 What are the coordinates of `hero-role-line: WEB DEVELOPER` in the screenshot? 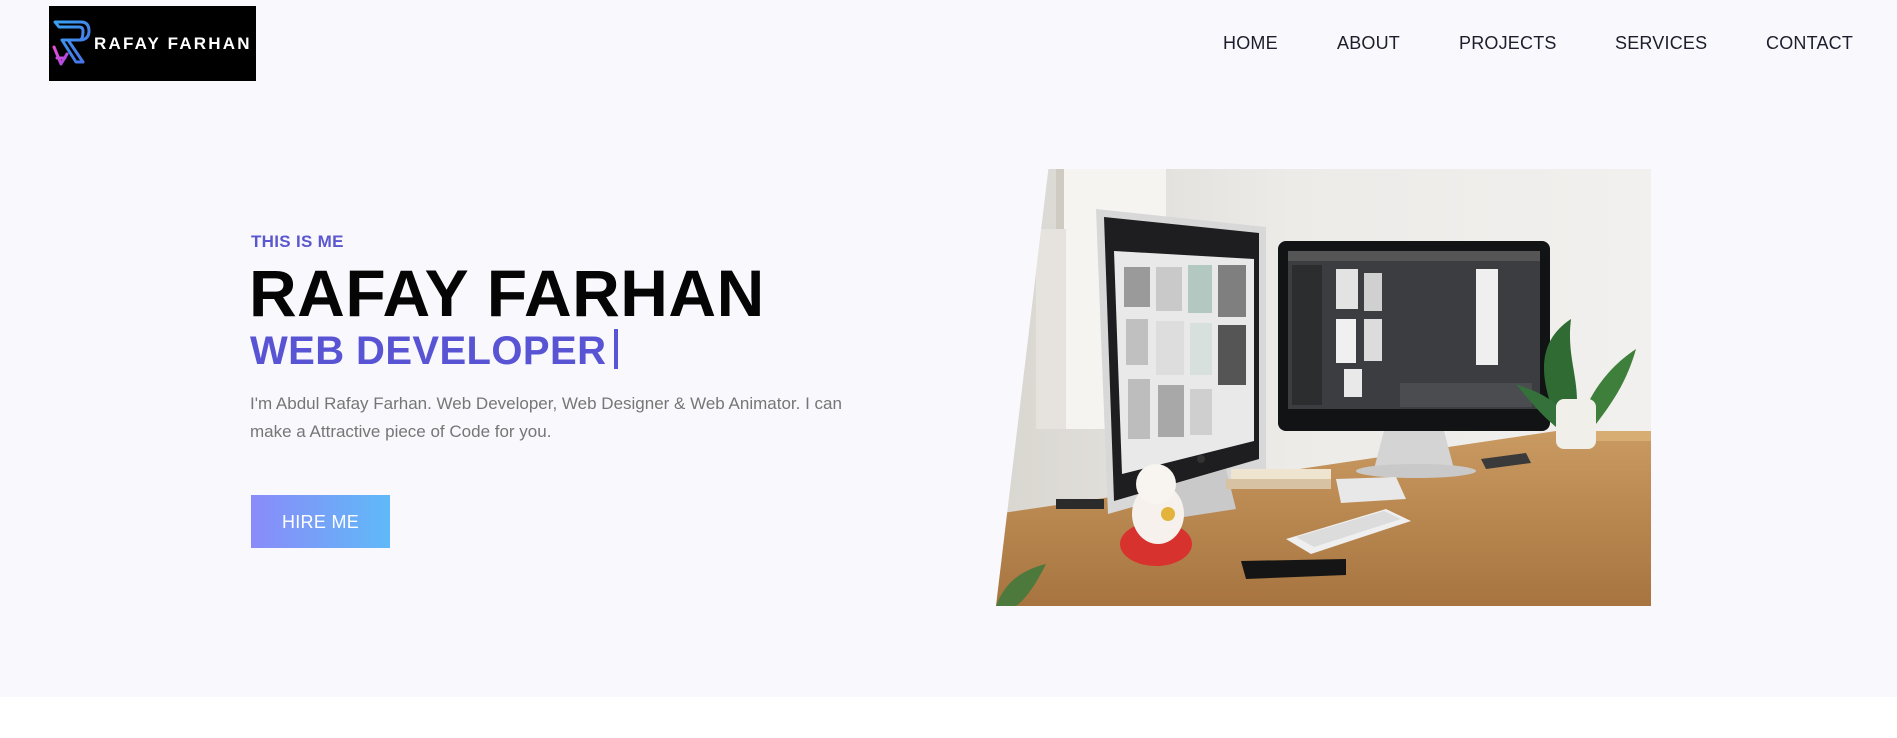 It's located at (434, 351).